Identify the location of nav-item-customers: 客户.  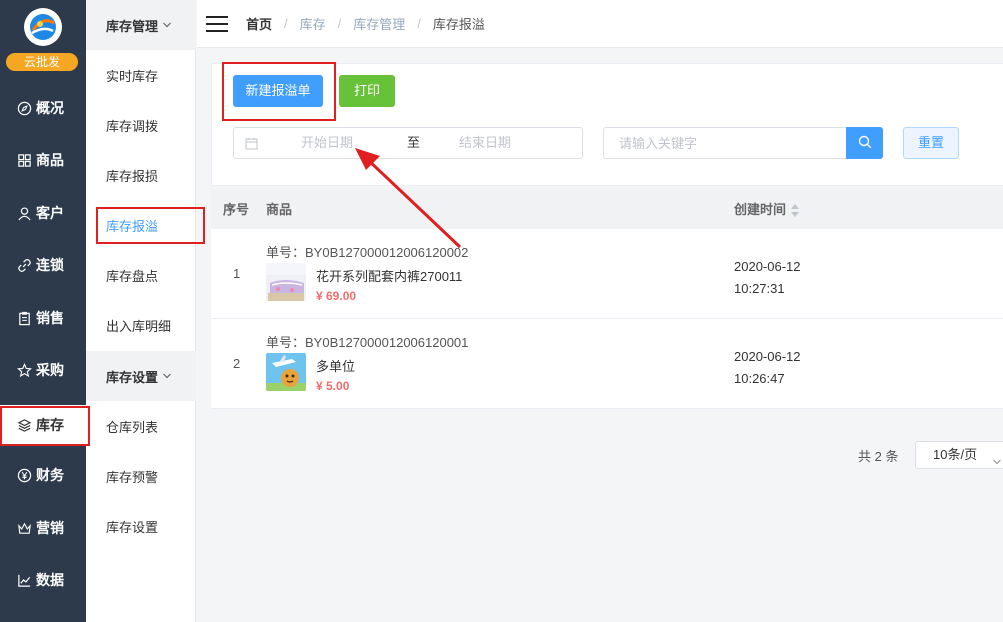
(43, 213).